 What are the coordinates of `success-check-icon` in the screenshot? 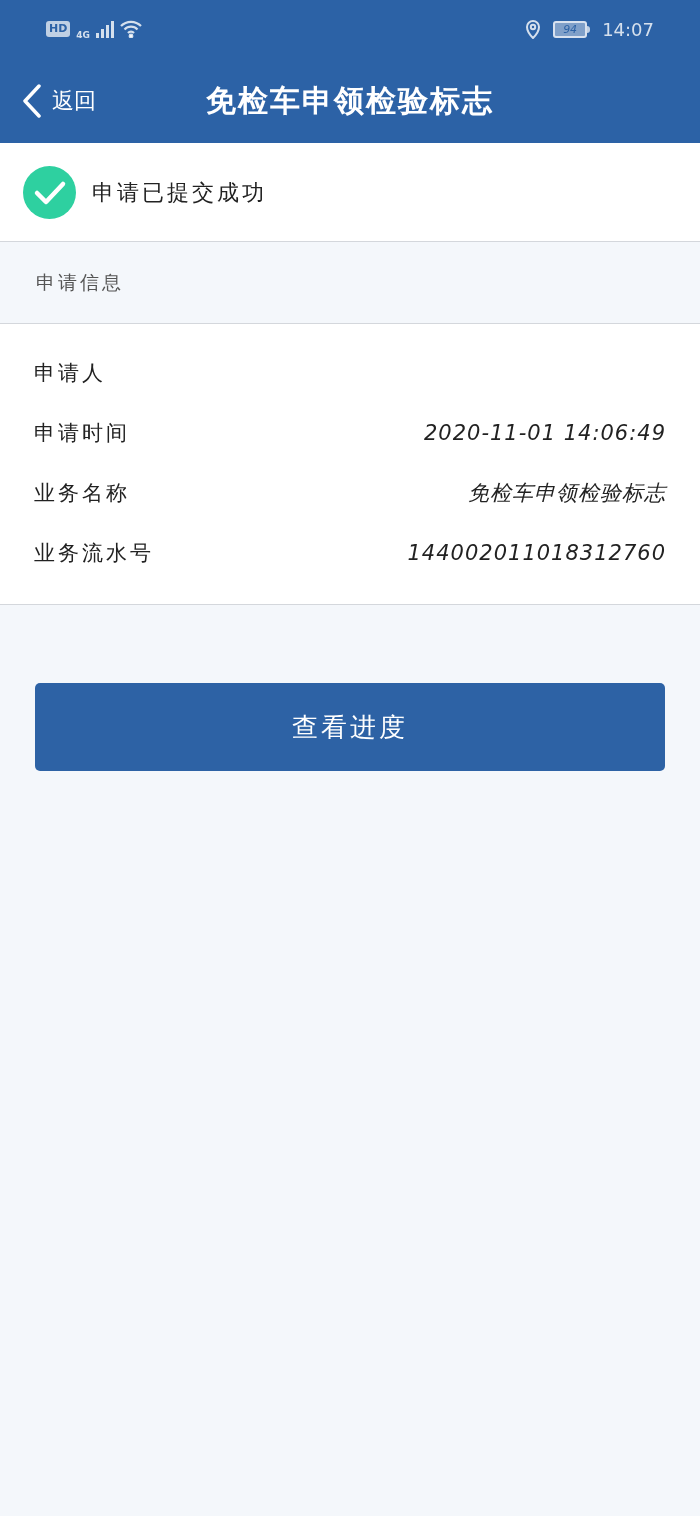 It's located at (49, 192).